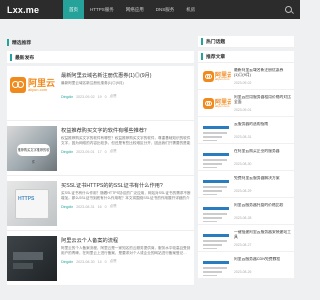  I want to click on article-title: 最新阿里云域名新注册优惠券(1)◎(9月), so click(126, 75).